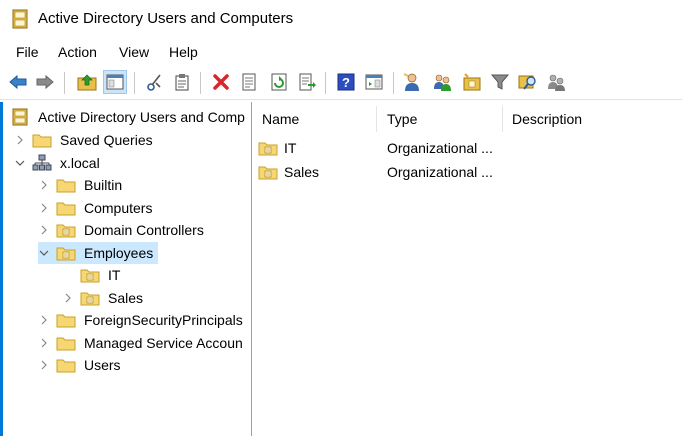 The width and height of the screenshot is (682, 436). Describe the element at coordinates (341, 53) in the screenshot. I see `menu-bar: File Action View Help` at that location.